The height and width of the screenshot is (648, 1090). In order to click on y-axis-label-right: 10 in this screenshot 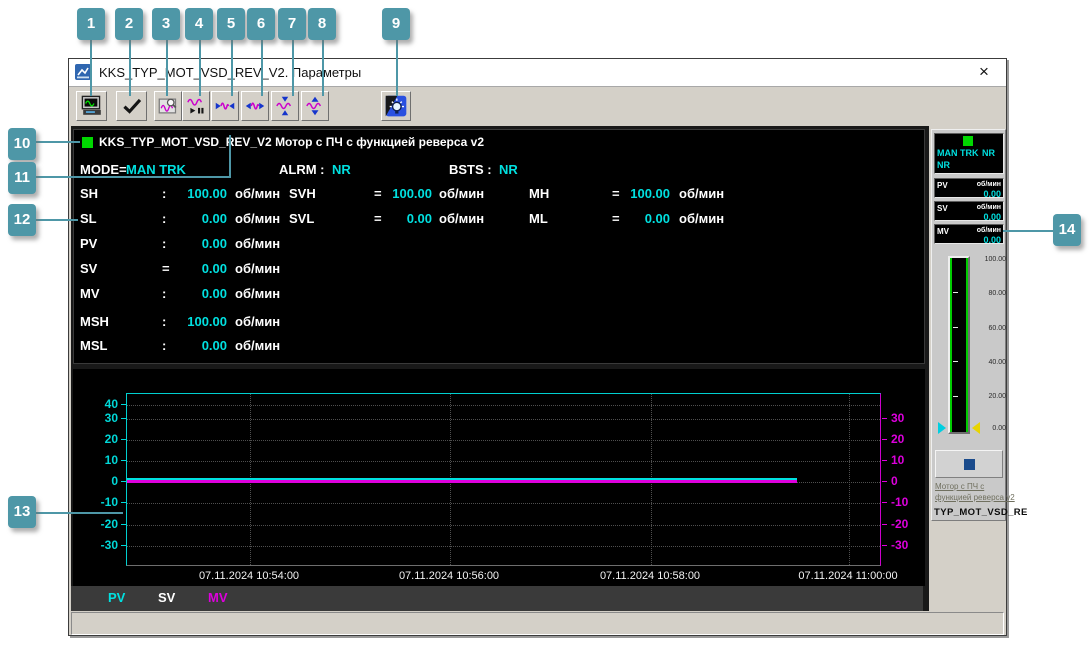, I will do `click(898, 460)`.